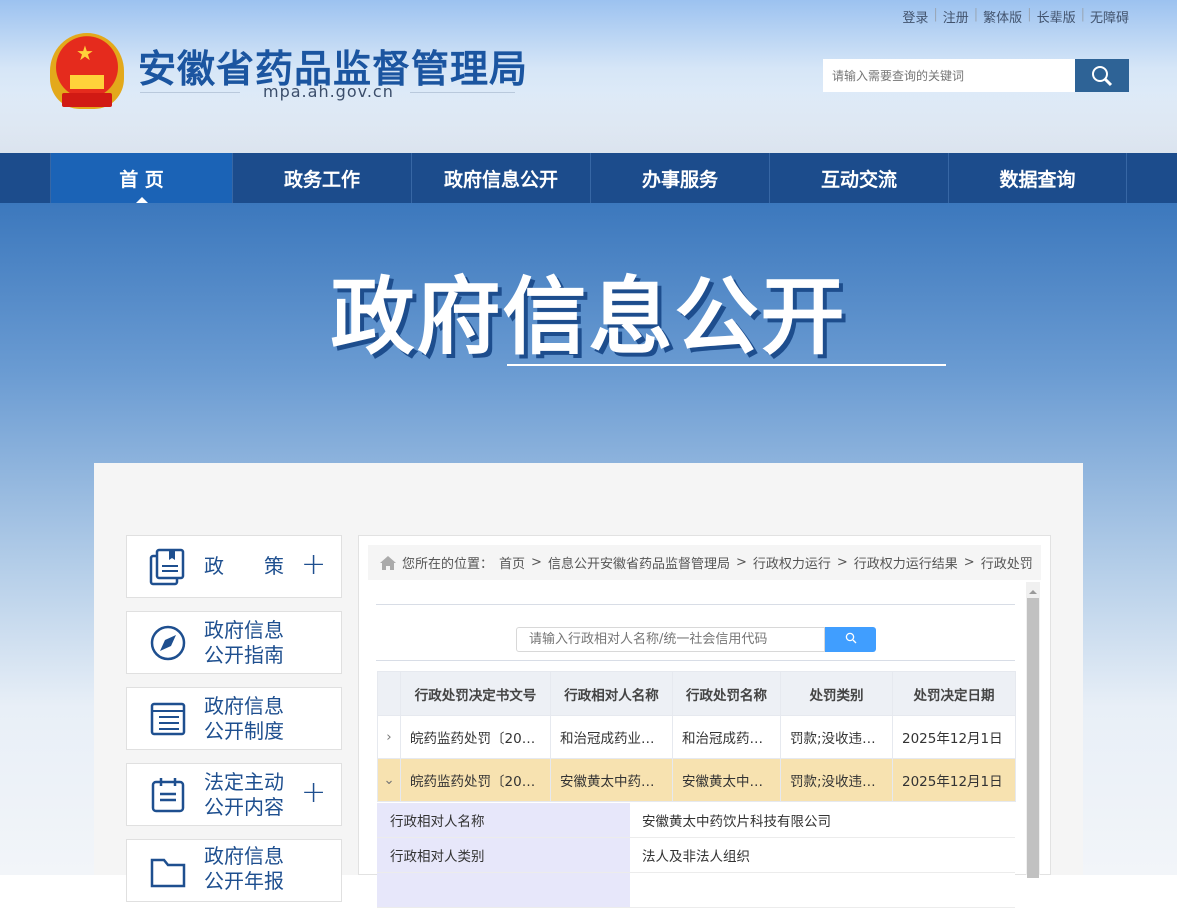 This screenshot has width=1177, height=908. What do you see at coordinates (321, 178) in the screenshot?
I see `nav-government-work: 政务工作` at bounding box center [321, 178].